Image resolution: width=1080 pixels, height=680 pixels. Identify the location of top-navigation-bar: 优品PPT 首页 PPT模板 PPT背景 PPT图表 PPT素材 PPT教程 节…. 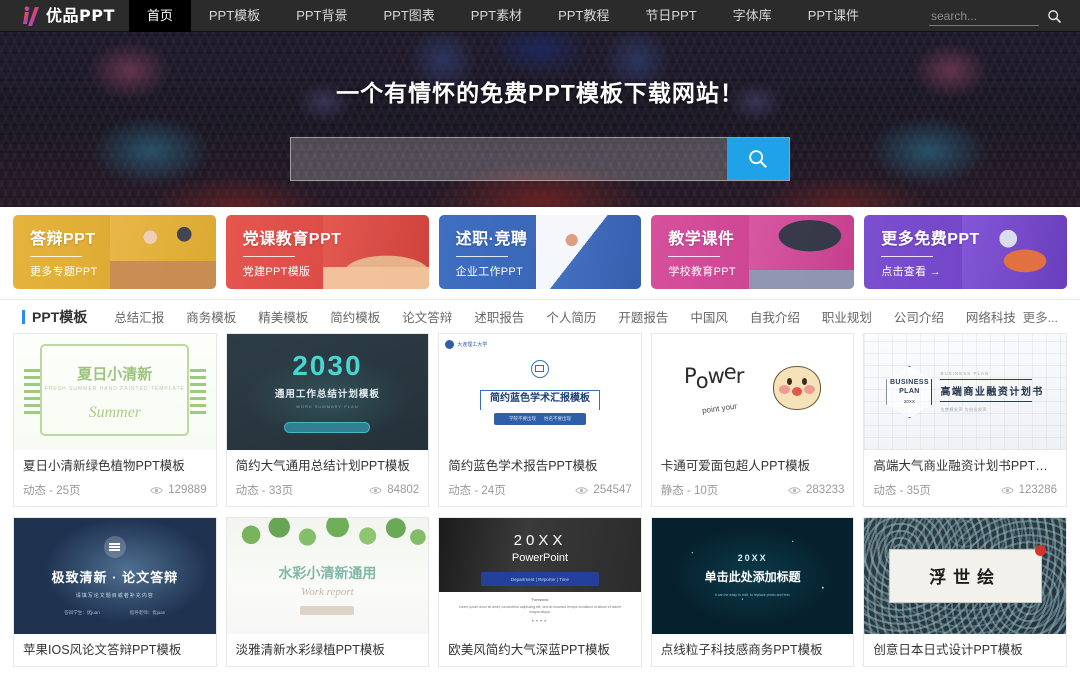
(540, 16).